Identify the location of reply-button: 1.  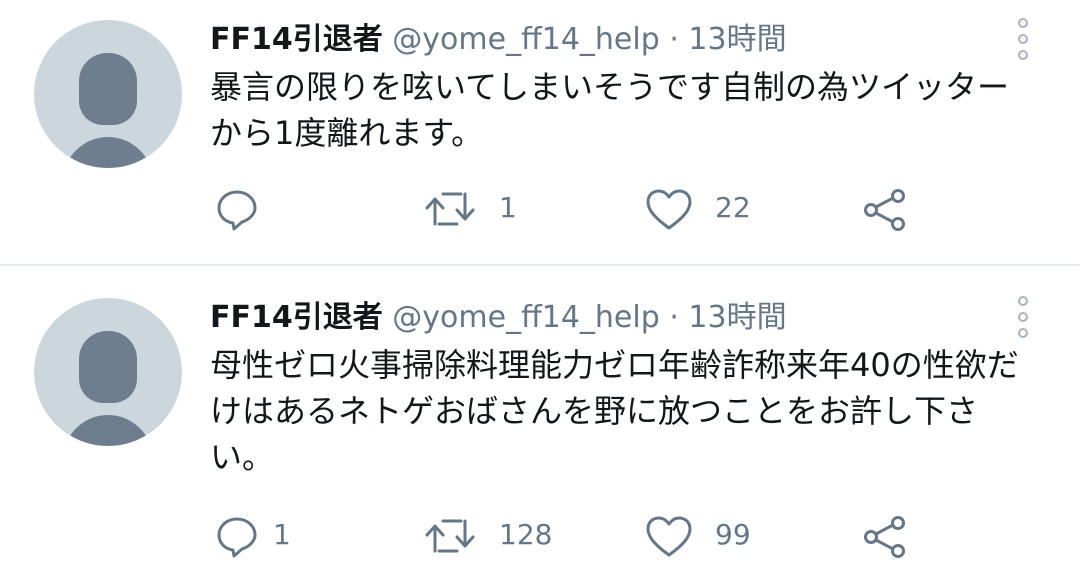
(265, 537).